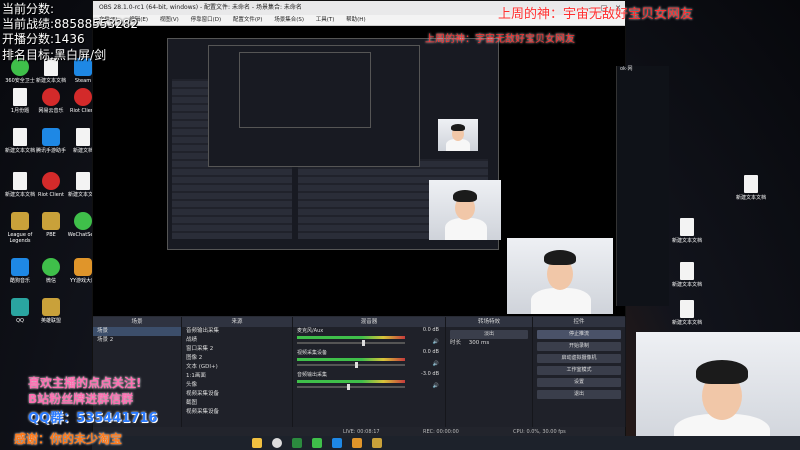  I want to click on obs-icon, so click(277, 443).